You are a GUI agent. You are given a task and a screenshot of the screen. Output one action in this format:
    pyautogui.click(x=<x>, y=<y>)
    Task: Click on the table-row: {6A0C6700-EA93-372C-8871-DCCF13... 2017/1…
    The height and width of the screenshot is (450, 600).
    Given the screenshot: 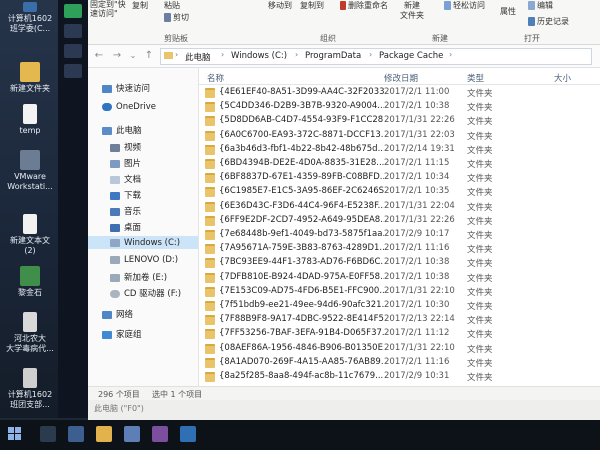 What is the action you would take?
    pyautogui.click(x=399, y=135)
    